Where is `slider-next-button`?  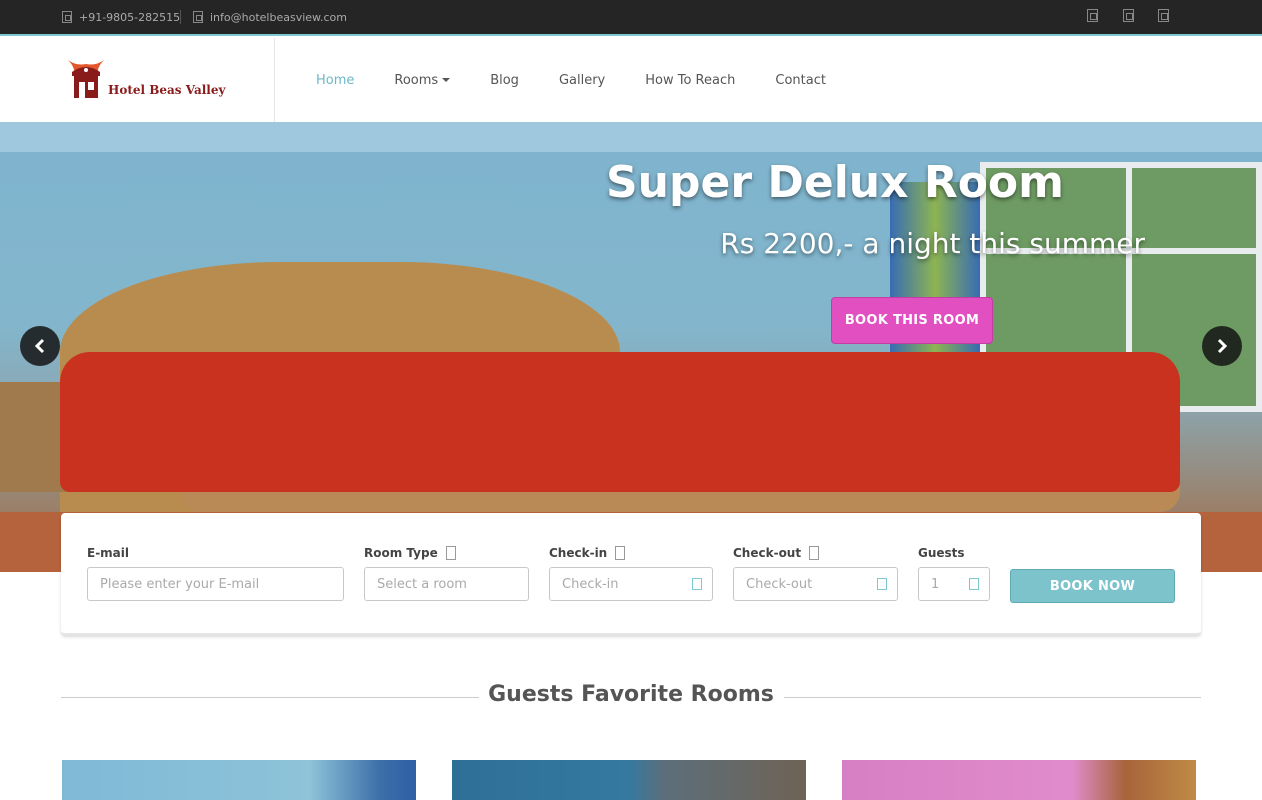
slider-next-button is located at coordinates (1222, 346).